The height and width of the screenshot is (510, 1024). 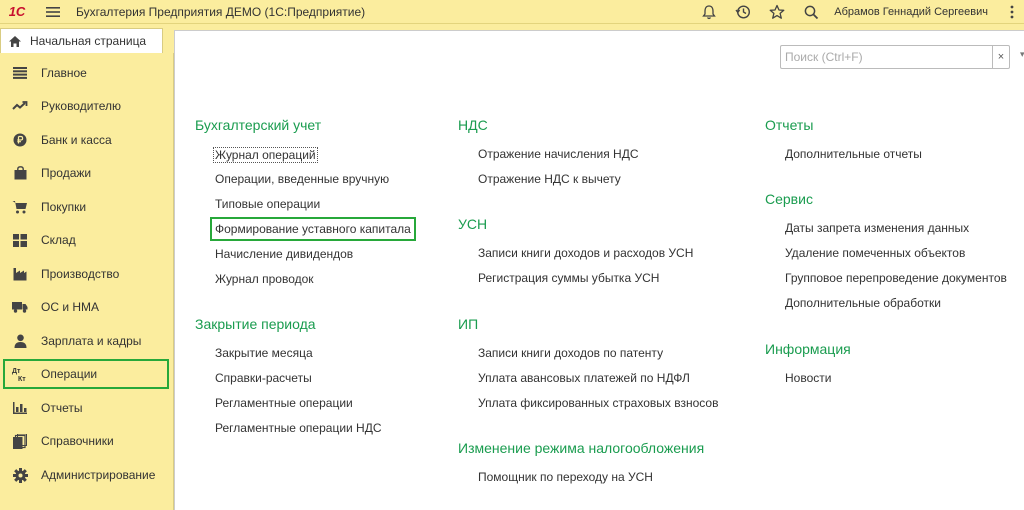 I want to click on sidebar-item-catalogs: Справочники, so click(x=87, y=441).